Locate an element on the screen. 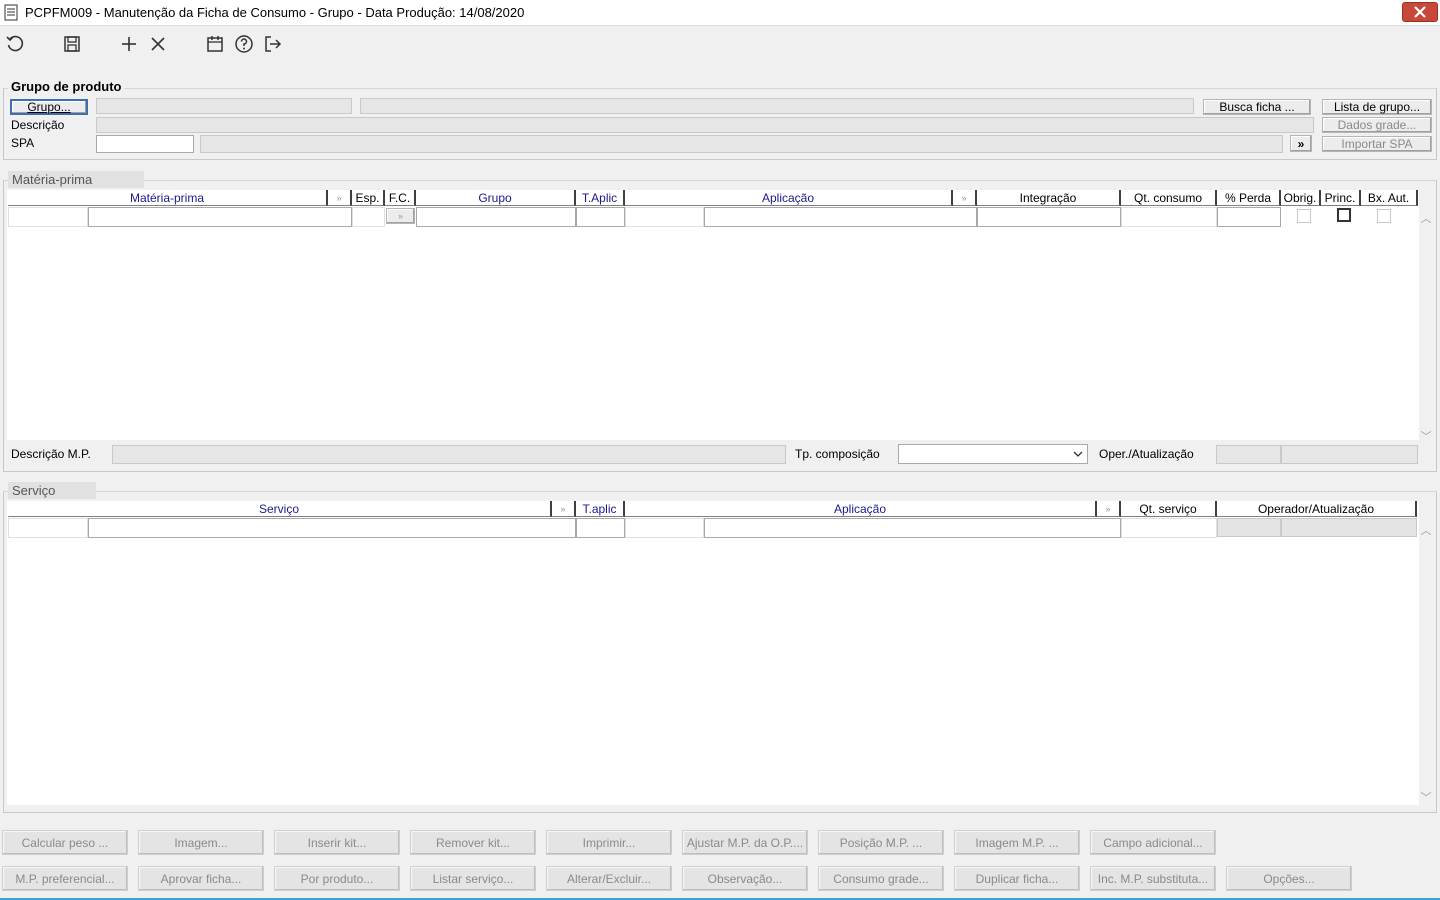  descricao-label: Descrição is located at coordinates (38, 125).